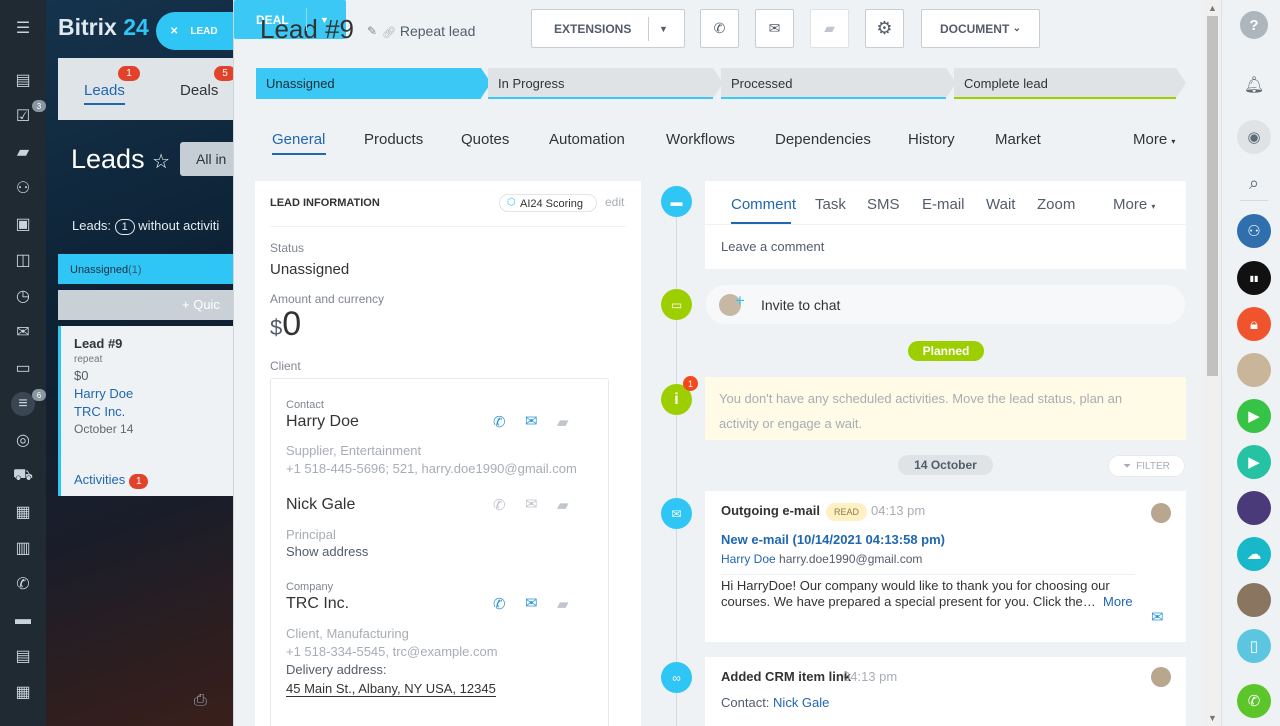 This screenshot has height=726, width=1280. Describe the element at coordinates (23, 440) in the screenshot. I see `target-icon: ◎` at that location.